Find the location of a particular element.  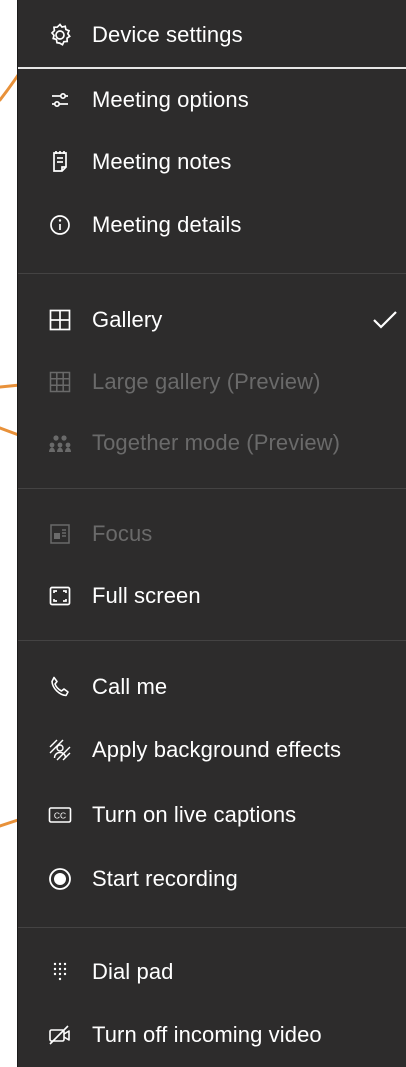

together-mode-icon is located at coordinates (60, 443).